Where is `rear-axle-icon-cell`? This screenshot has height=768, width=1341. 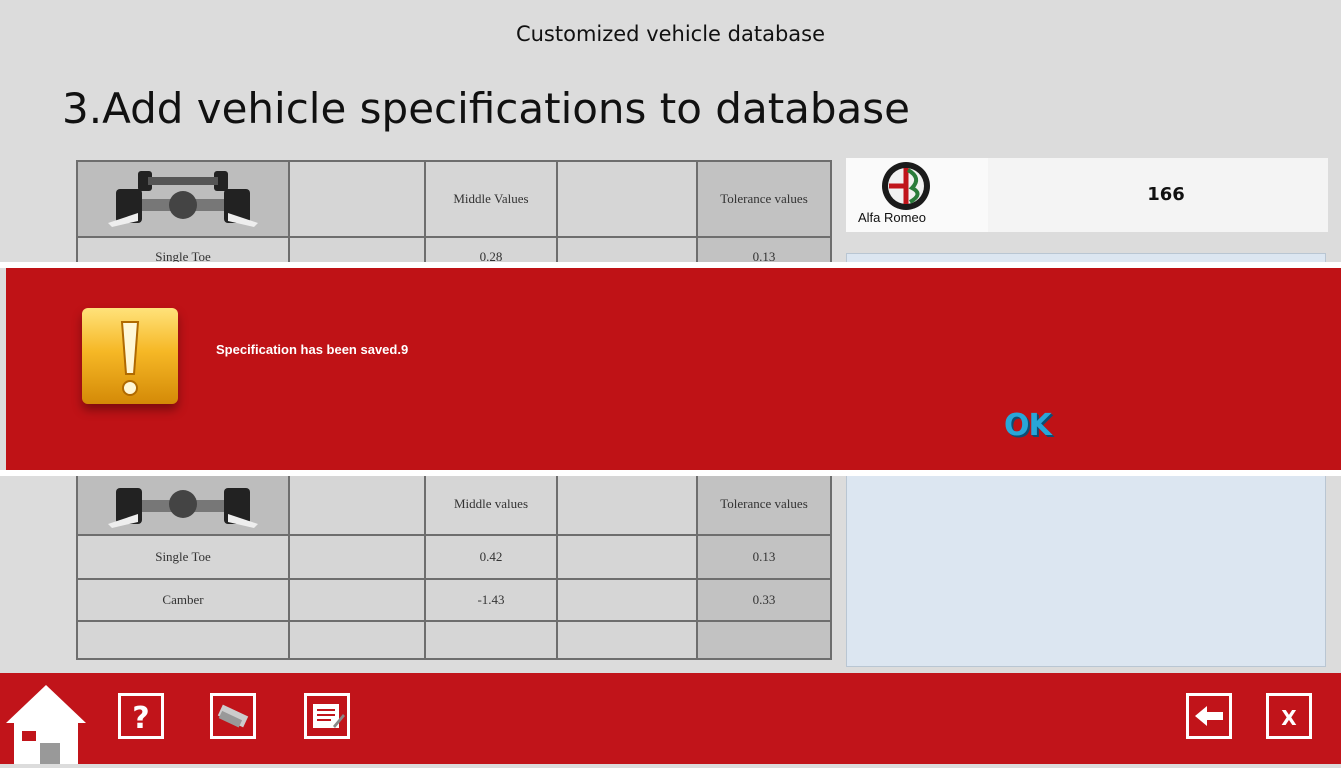
rear-axle-icon-cell is located at coordinates (183, 504).